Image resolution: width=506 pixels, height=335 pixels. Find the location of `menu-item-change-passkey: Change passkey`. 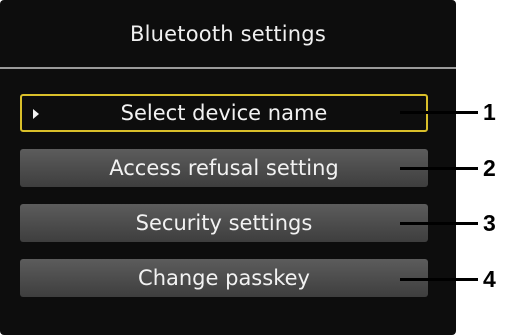

menu-item-change-passkey: Change passkey is located at coordinates (224, 278).